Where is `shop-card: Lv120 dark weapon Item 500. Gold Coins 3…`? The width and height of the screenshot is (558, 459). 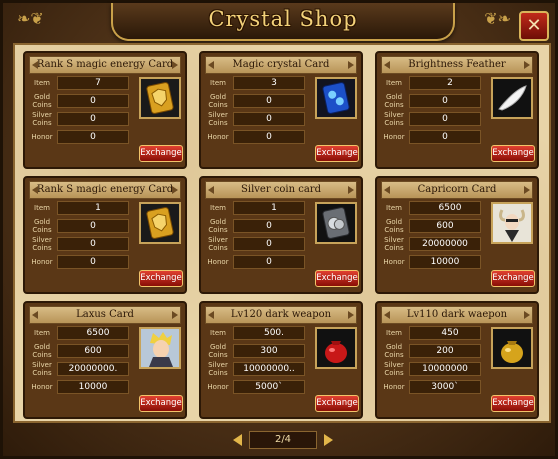 shop-card: Lv120 dark weapon Item 500. Gold Coins 3… is located at coordinates (281, 360).